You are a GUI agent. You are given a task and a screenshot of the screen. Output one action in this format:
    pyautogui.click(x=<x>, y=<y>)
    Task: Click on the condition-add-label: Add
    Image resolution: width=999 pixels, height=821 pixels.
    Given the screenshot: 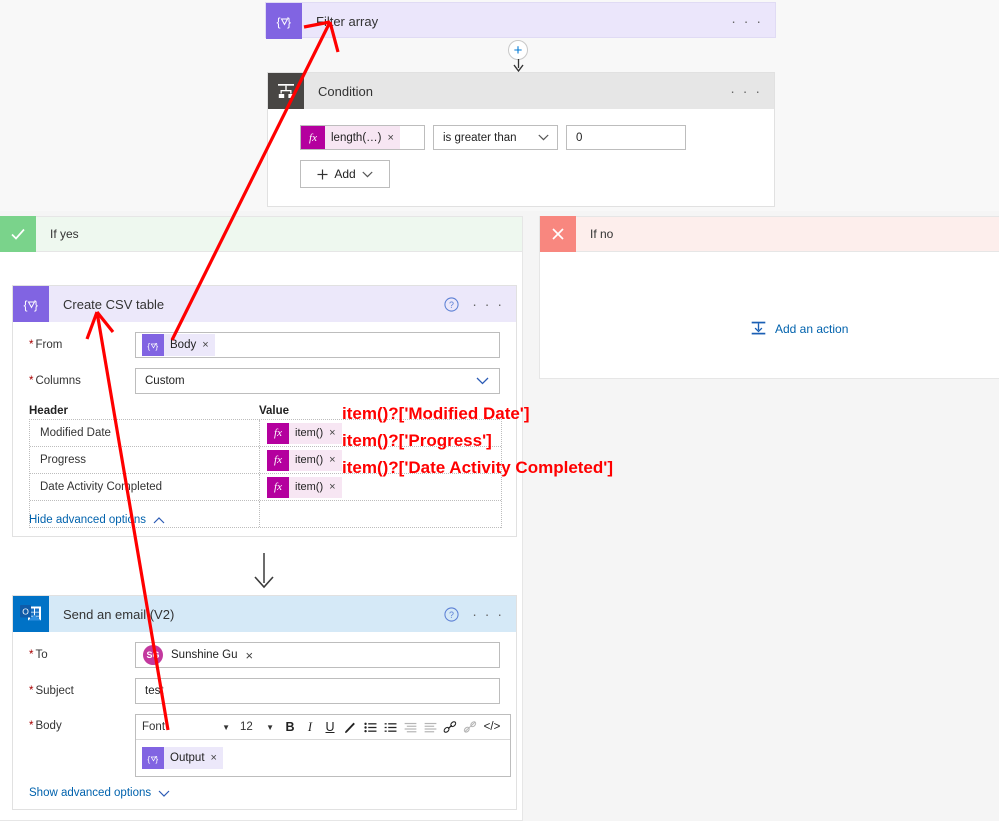 What is the action you would take?
    pyautogui.click(x=345, y=174)
    